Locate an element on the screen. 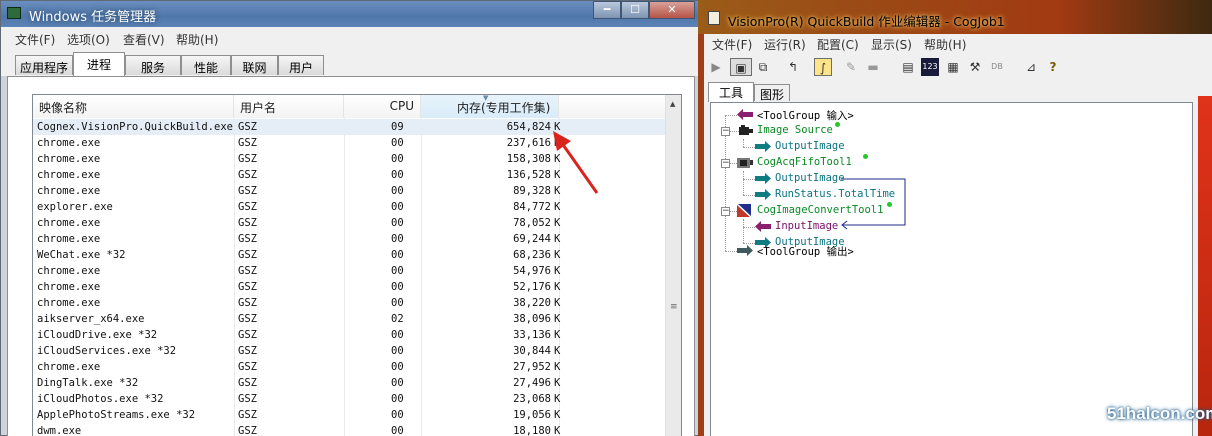 This screenshot has height=436, width=1212. tree-image-source: Image Source is located at coordinates (795, 130).